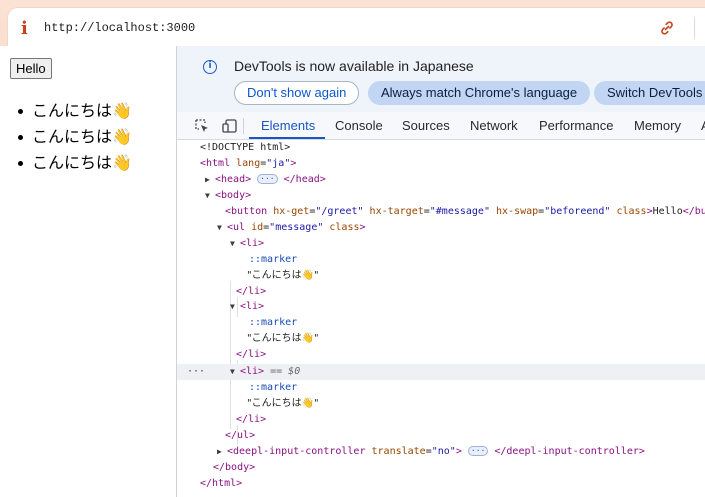 The image size is (705, 497). Describe the element at coordinates (246, 211) in the screenshot. I see `tag-text: <button` at that location.